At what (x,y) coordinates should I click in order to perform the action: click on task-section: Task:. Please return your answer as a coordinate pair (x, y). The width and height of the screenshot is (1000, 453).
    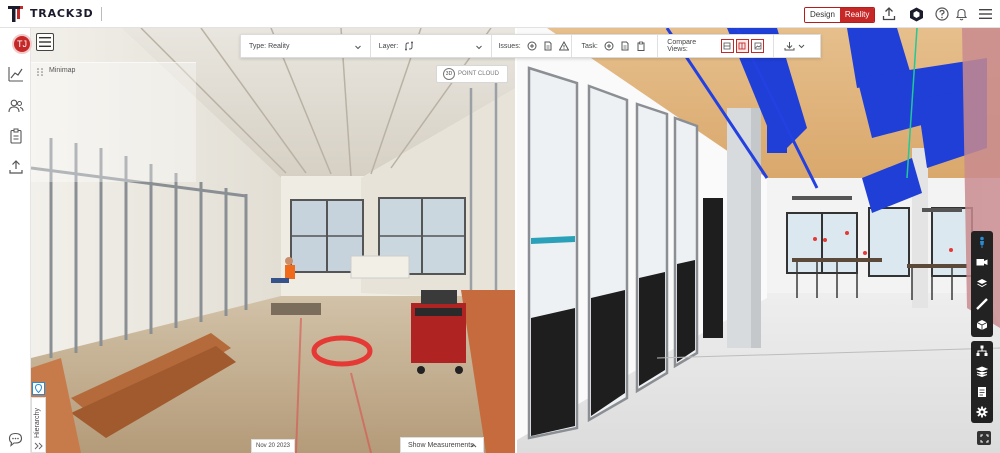
    Looking at the image, I should click on (615, 46).